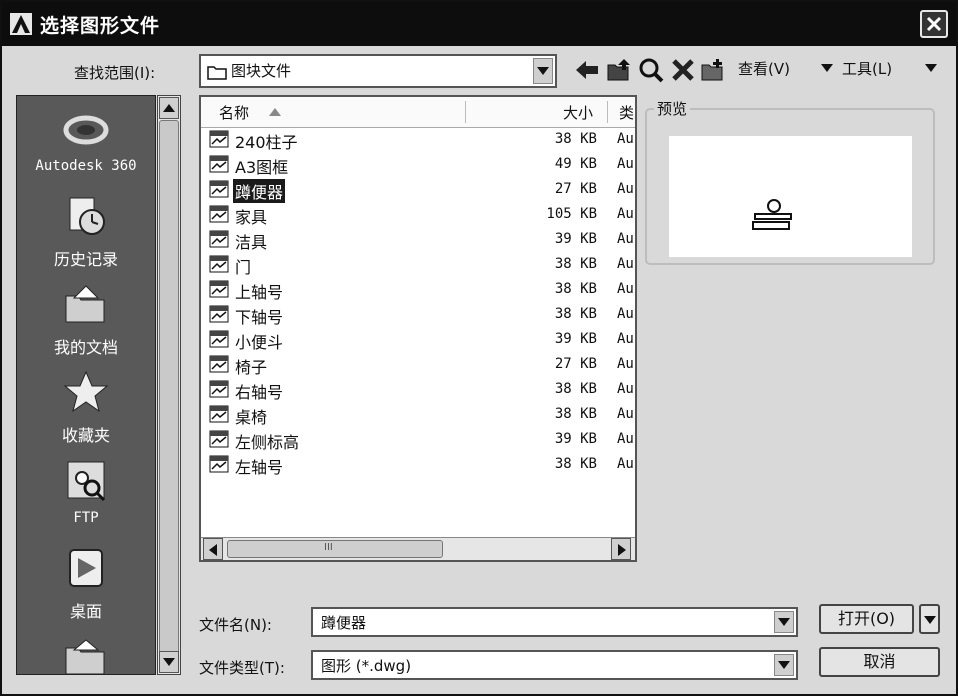  I want to click on place-history: 历史记录, so click(86, 232).